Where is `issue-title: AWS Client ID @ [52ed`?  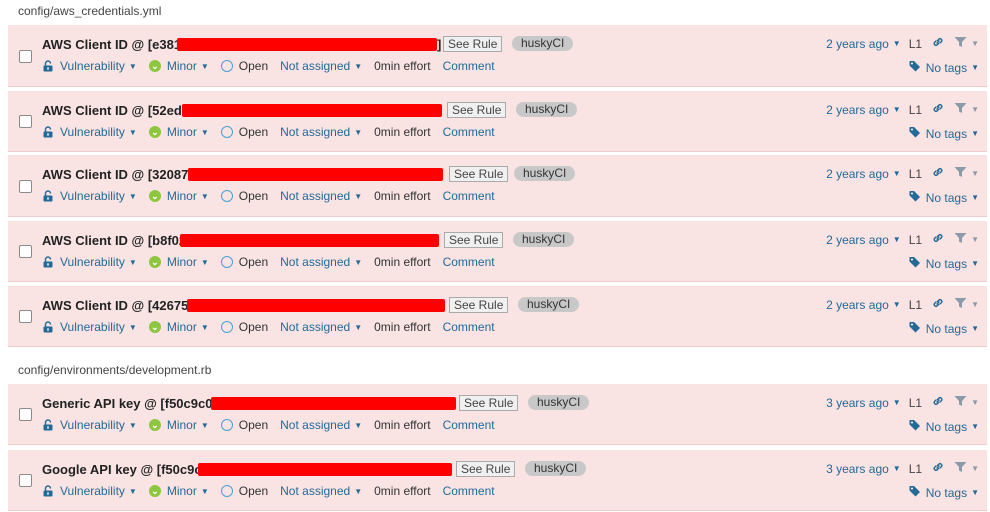
issue-title: AWS Client ID @ [52ed is located at coordinates (112, 110).